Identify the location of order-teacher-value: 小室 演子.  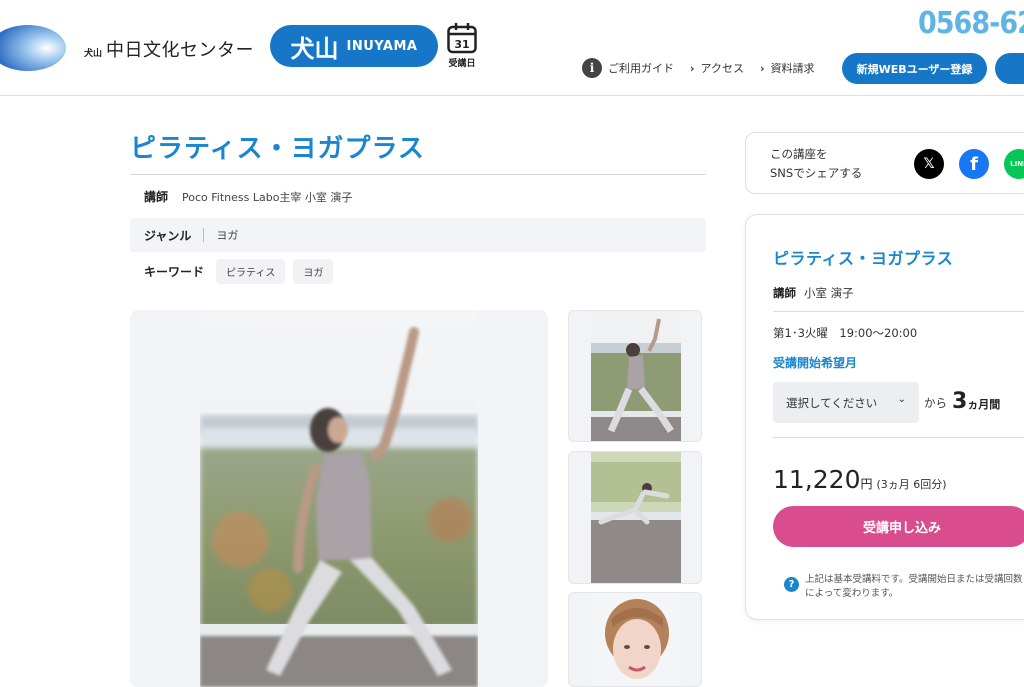
(829, 293).